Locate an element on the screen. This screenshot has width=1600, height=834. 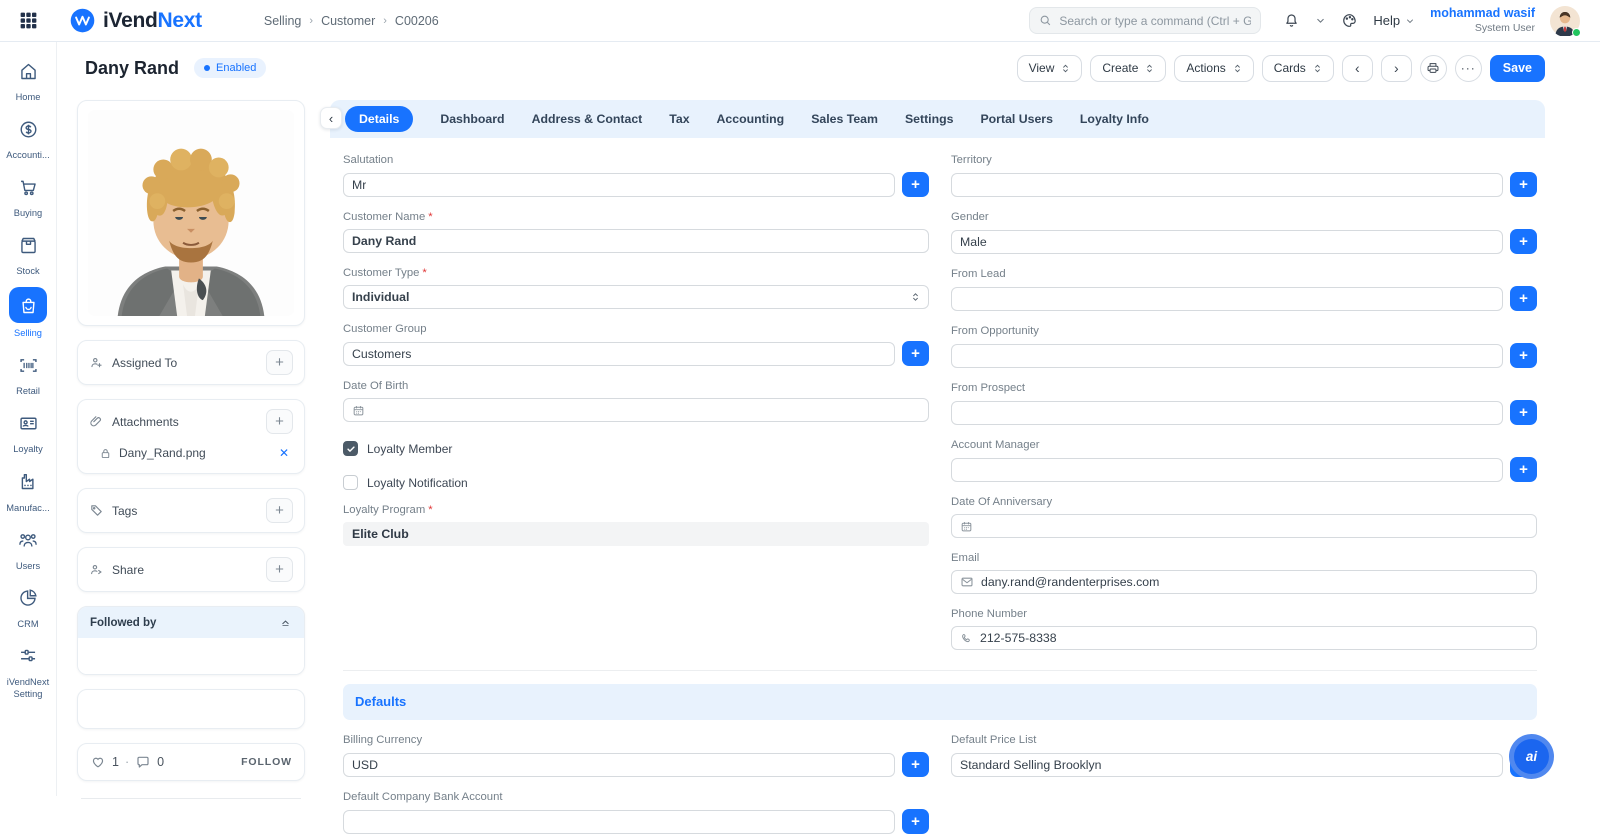
cards-button: Cards is located at coordinates (1298, 68).